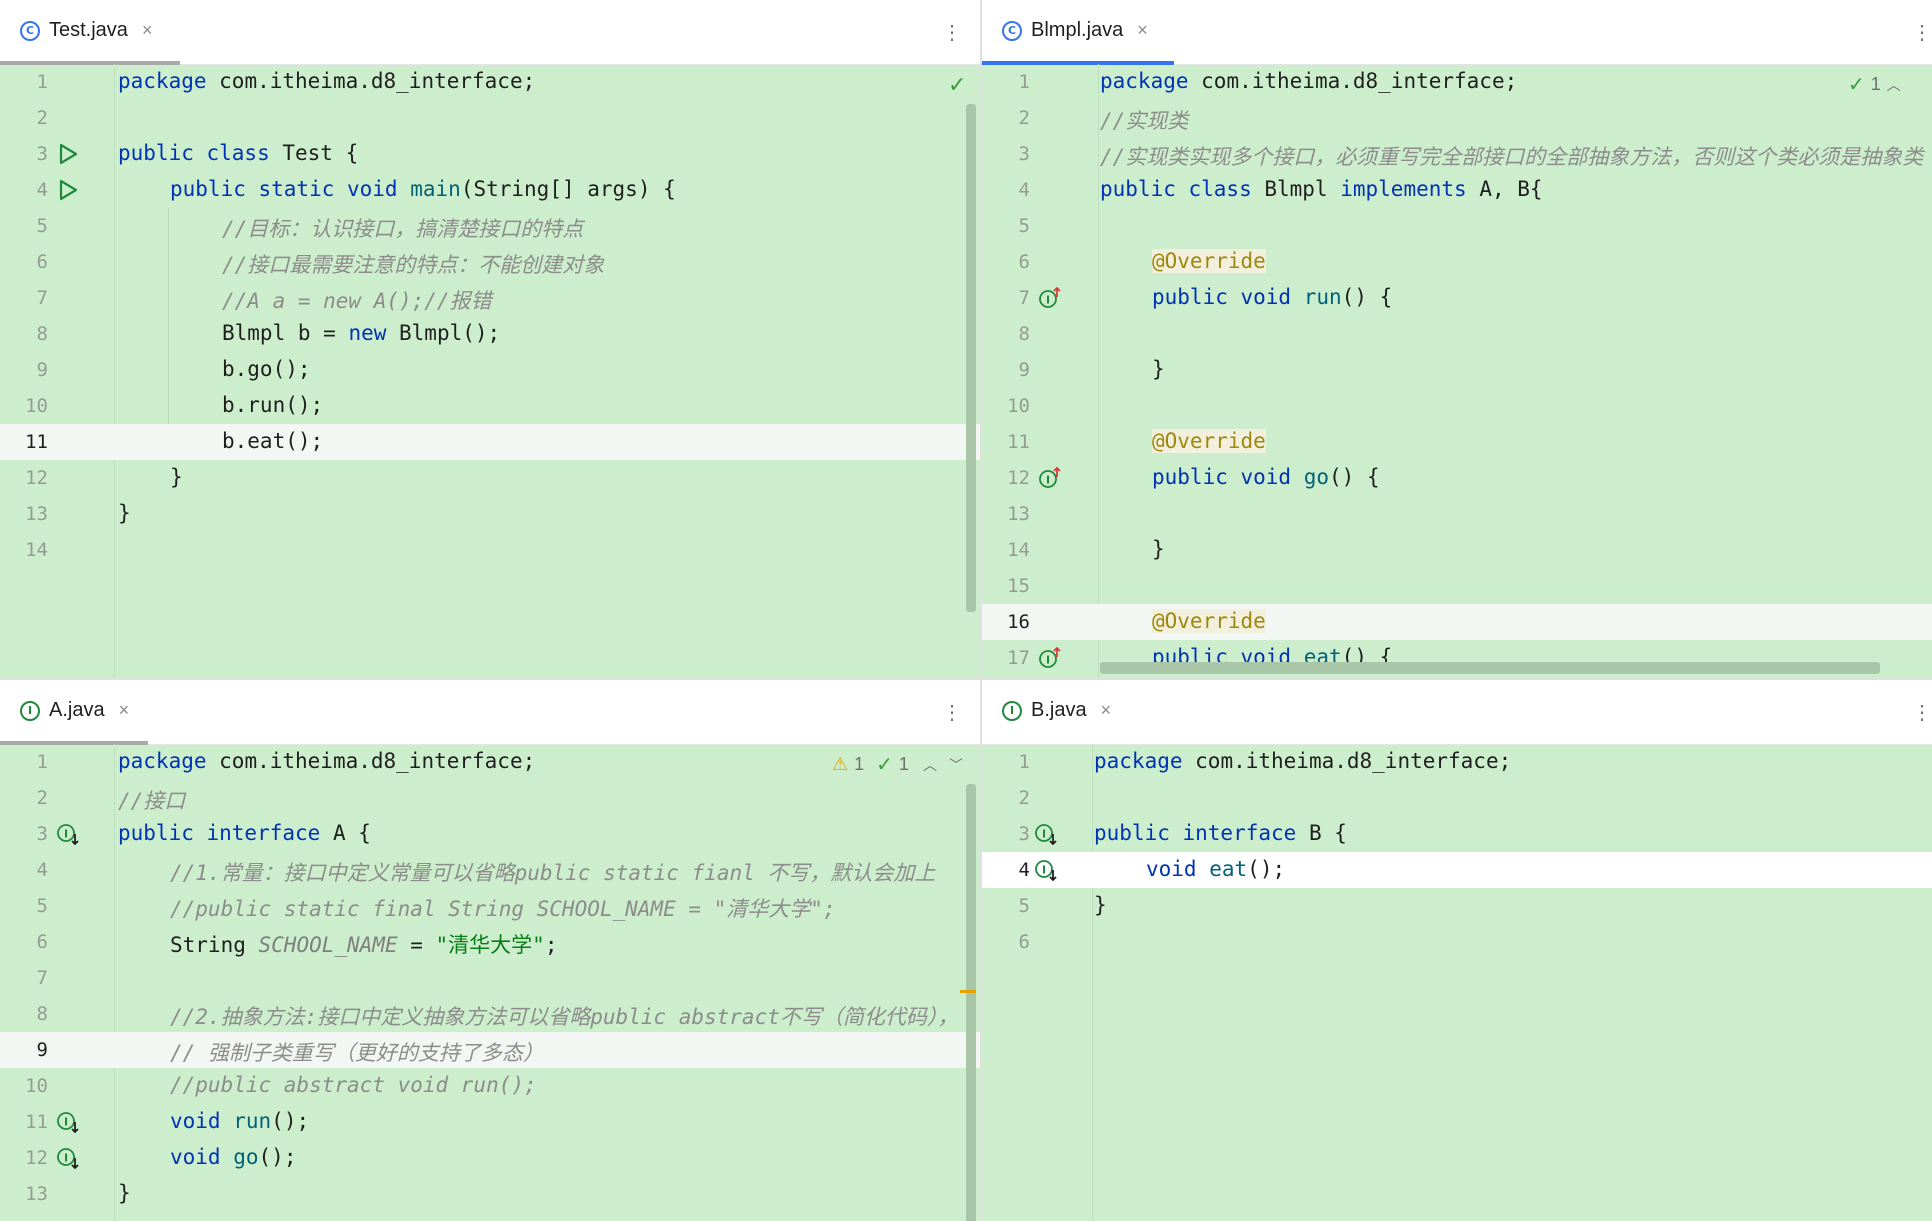 The width and height of the screenshot is (1932, 1221). What do you see at coordinates (981, 610) in the screenshot?
I see `vertical-split-divider` at bounding box center [981, 610].